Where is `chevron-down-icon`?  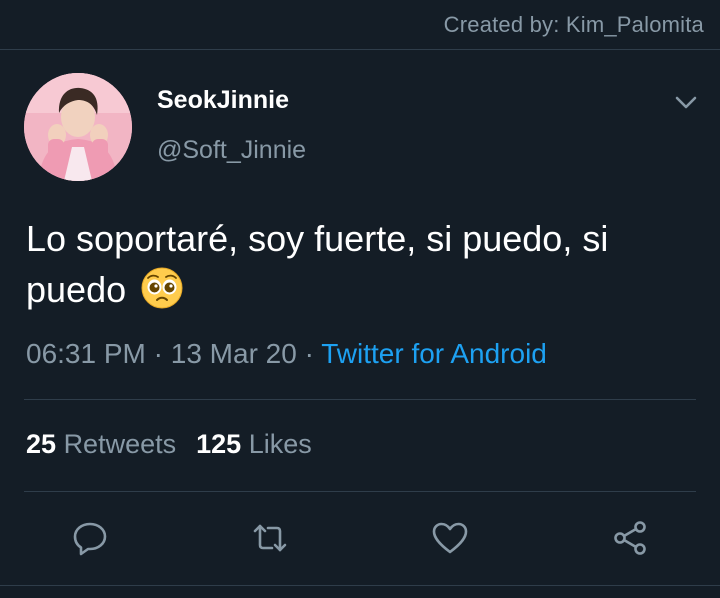
chevron-down-icon is located at coordinates (686, 102).